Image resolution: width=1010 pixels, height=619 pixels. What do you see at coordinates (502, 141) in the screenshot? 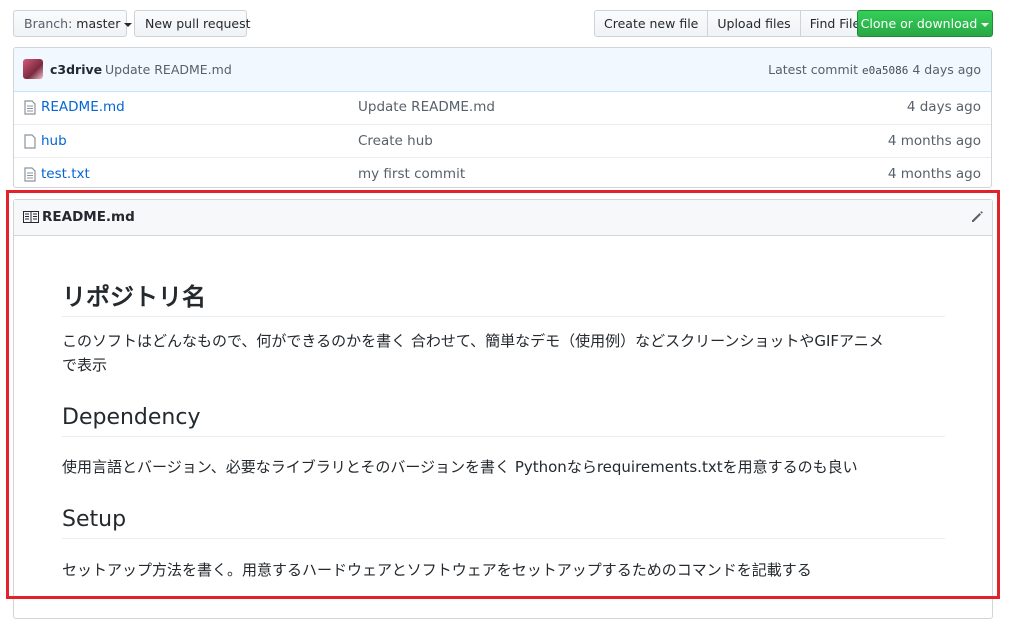
I see `table-row: hub Create hub 4 months ago` at bounding box center [502, 141].